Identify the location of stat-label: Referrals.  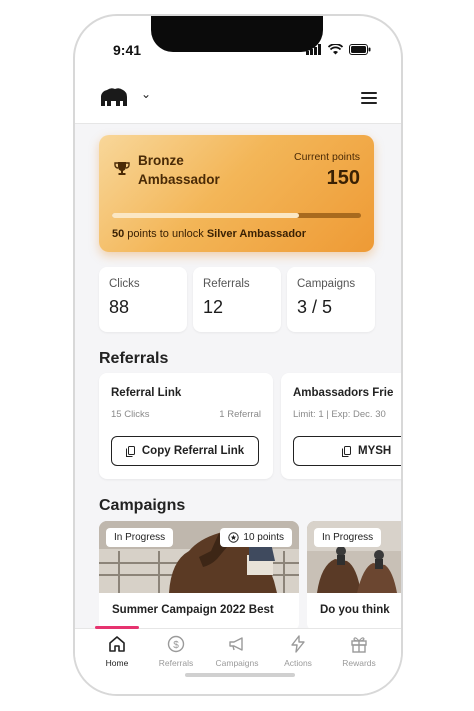
(226, 284).